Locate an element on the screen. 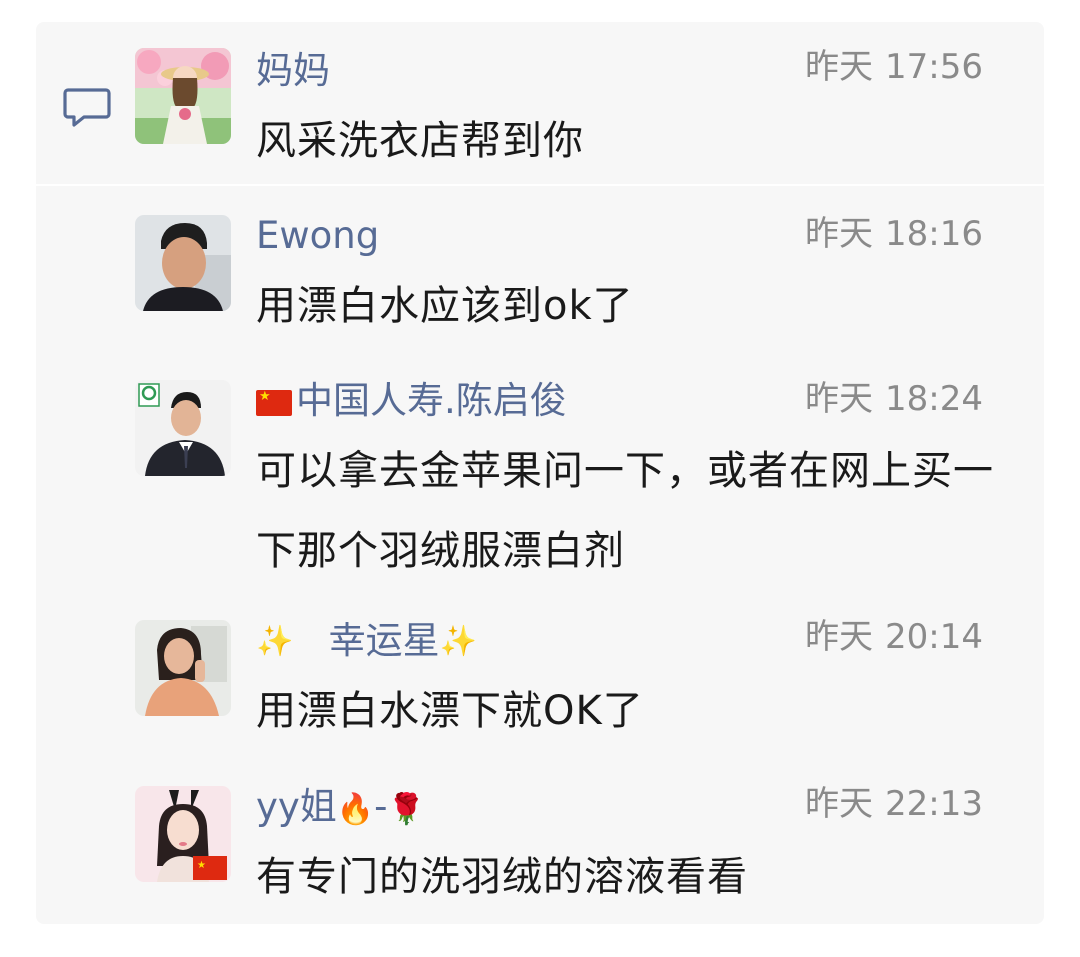 The image size is (1080, 957). commenter-name: 妈妈 is located at coordinates (293, 71).